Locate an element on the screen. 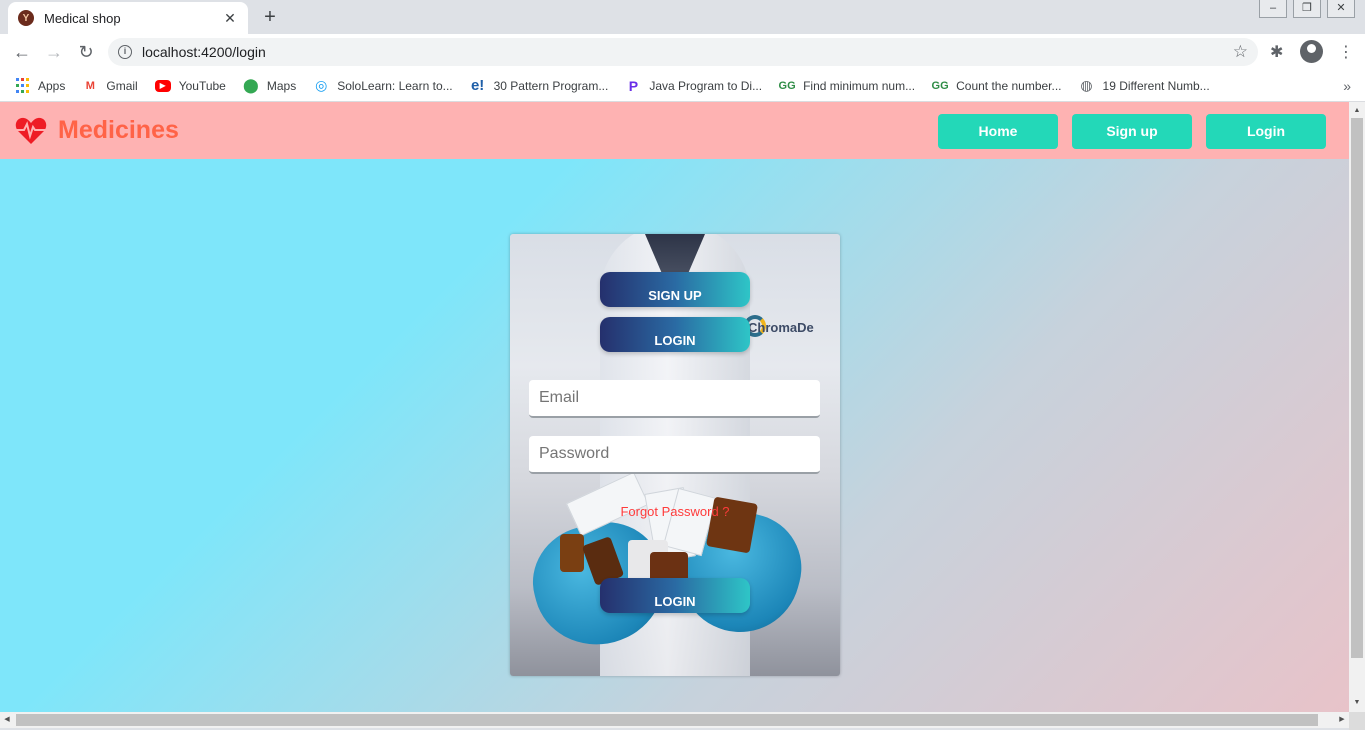  scroll-left-arrow-icon: ◀ is located at coordinates (7, 720).